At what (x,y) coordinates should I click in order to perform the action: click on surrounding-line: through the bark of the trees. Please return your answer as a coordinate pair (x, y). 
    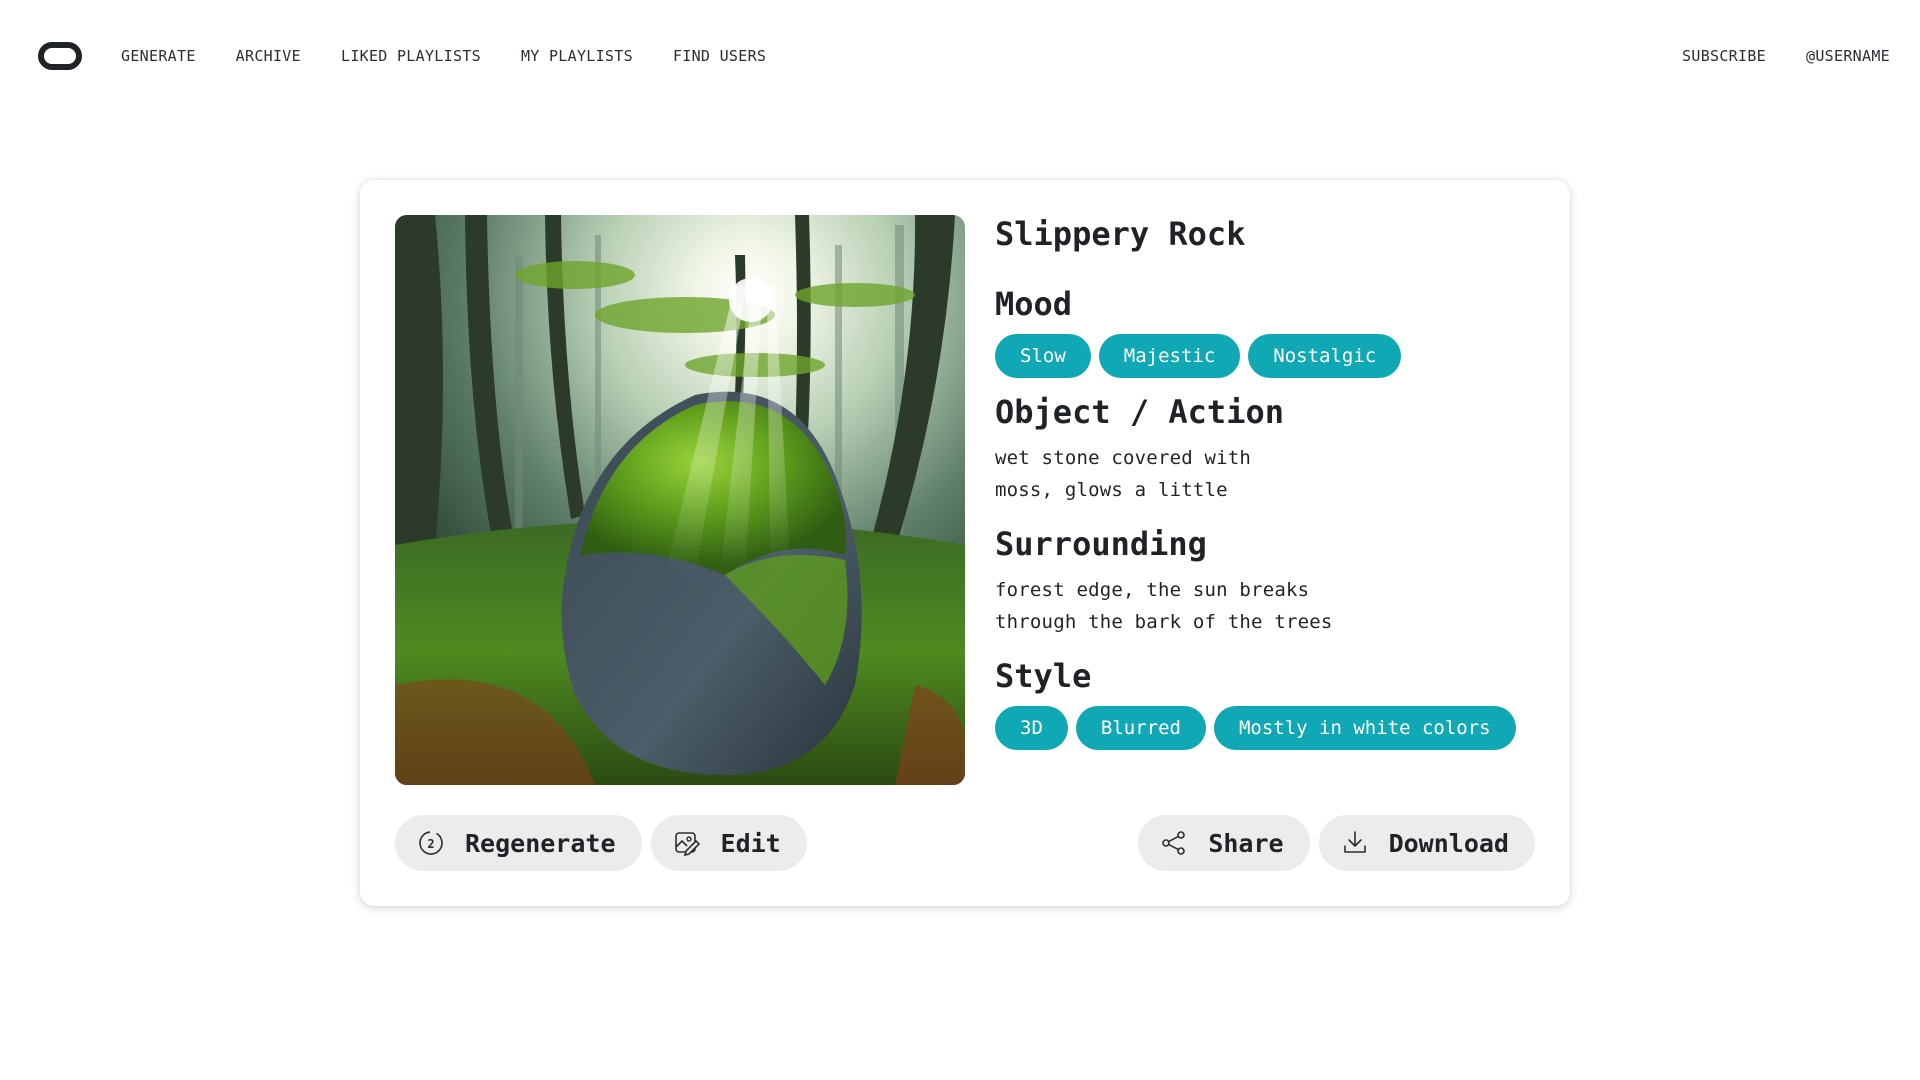
    Looking at the image, I should click on (1164, 622).